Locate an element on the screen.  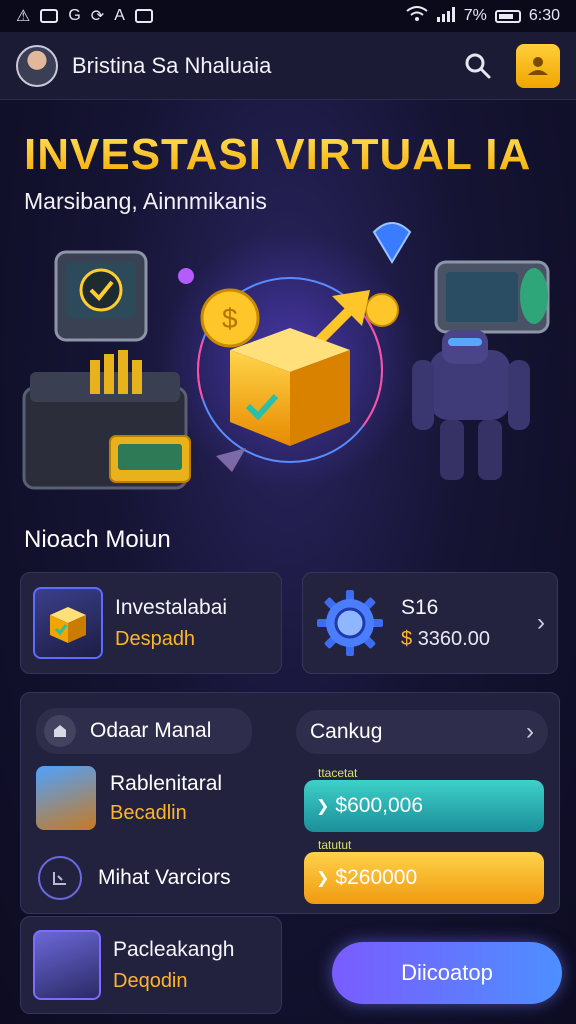
currency-symbol: $ is located at coordinates (407, 638).